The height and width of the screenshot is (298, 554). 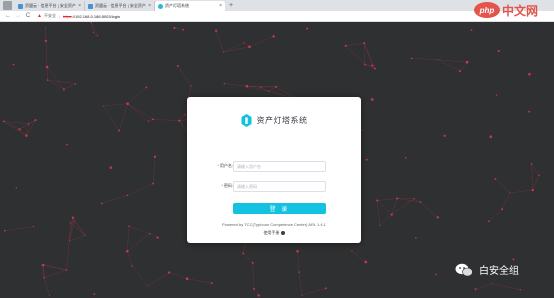 What do you see at coordinates (7, 5) in the screenshot?
I see `window-menu-icon` at bounding box center [7, 5].